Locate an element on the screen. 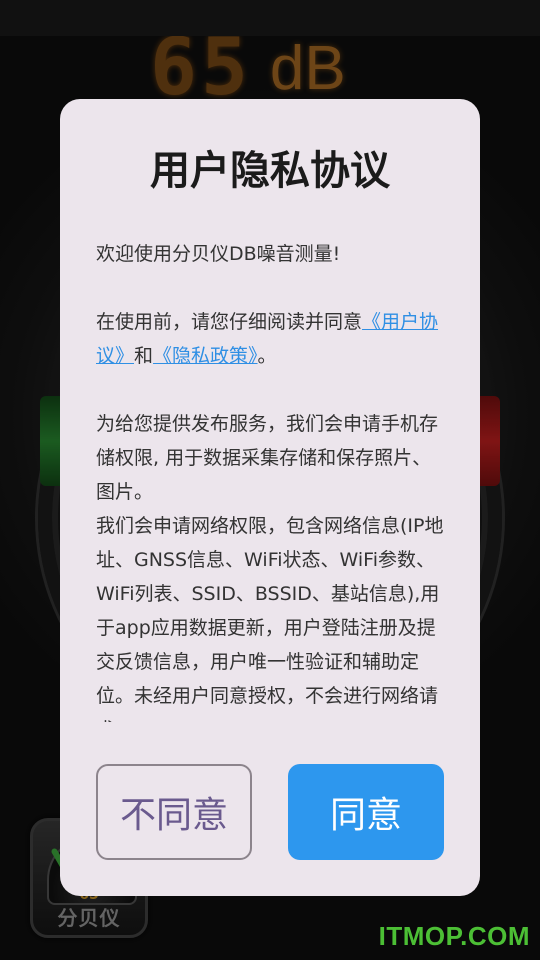 The width and height of the screenshot is (540, 960). agree-button: 同意 is located at coordinates (366, 812).